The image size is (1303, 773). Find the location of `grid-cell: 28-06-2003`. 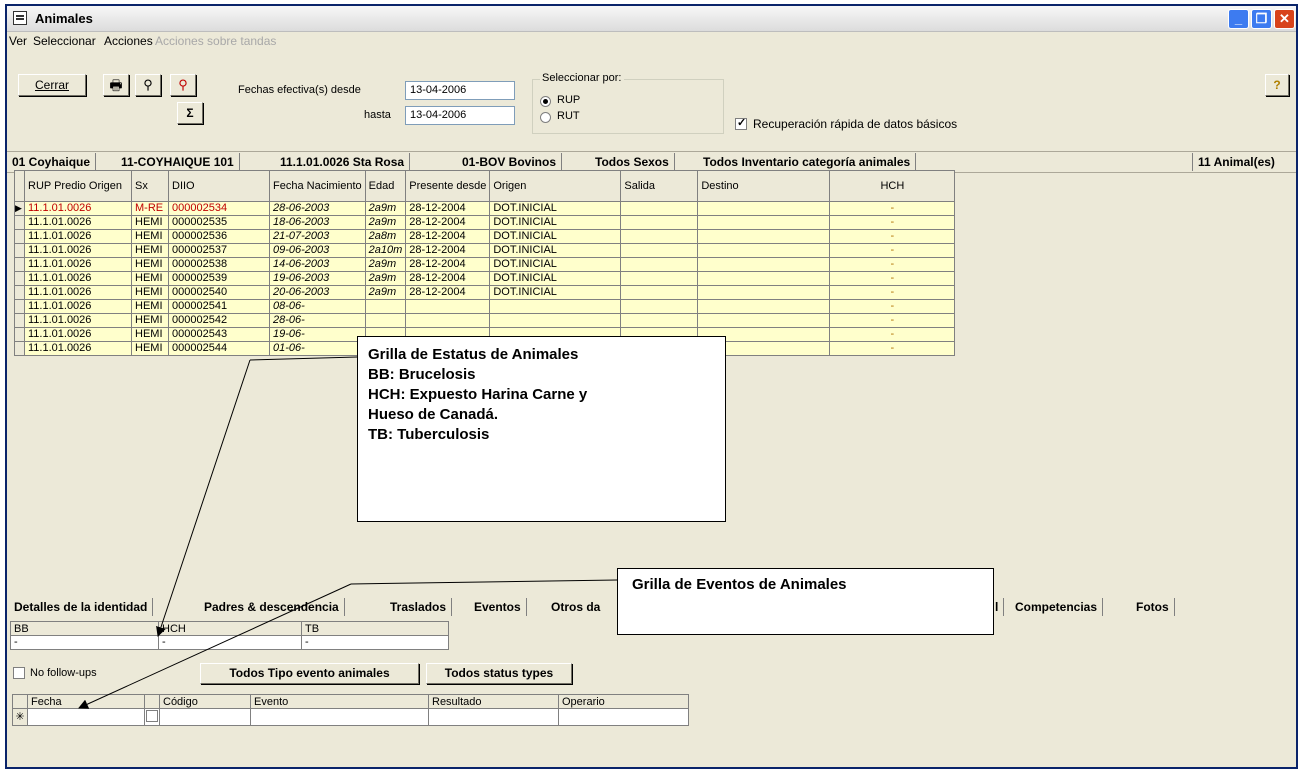

grid-cell: 28-06-2003 is located at coordinates (317, 208).